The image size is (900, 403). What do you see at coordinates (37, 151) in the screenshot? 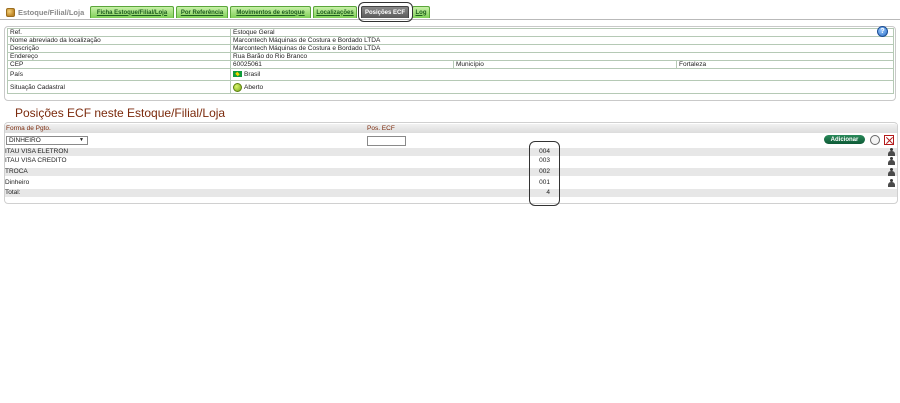
I see `row-forma-pgto: ITAU VISA ELETRON` at bounding box center [37, 151].